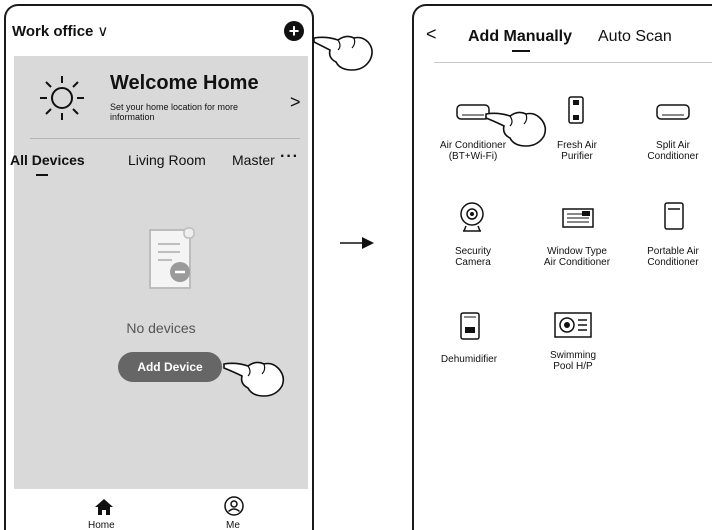 Image resolution: width=712 pixels, height=530 pixels. Describe the element at coordinates (578, 218) in the screenshot. I see `window-ac-icon` at that location.